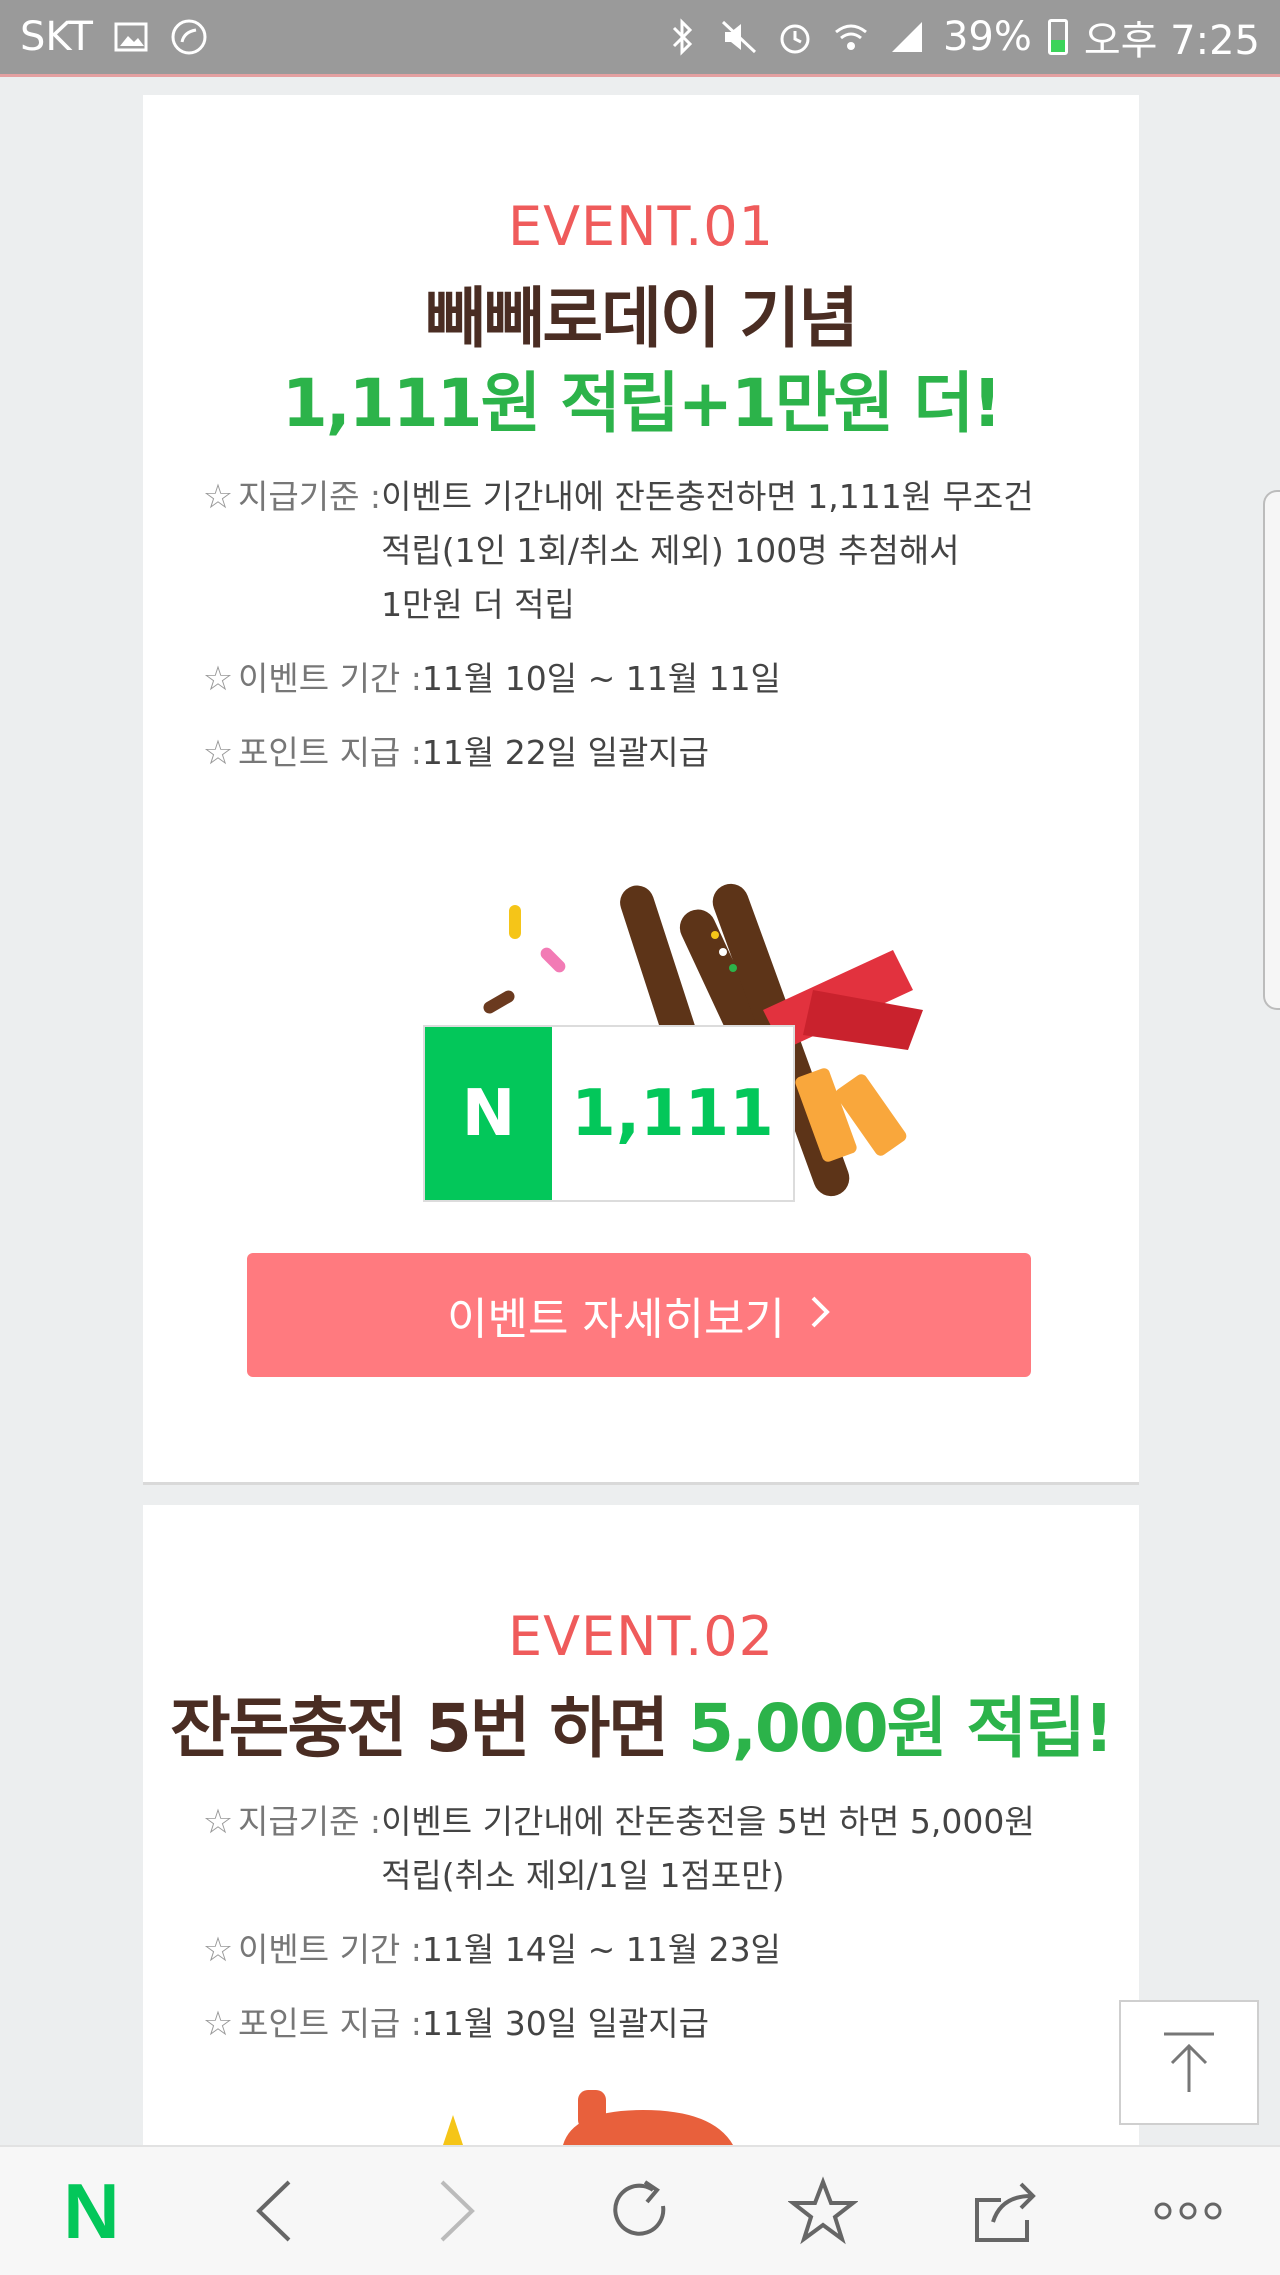  I want to click on battery-percent: 39%, so click(987, 37).